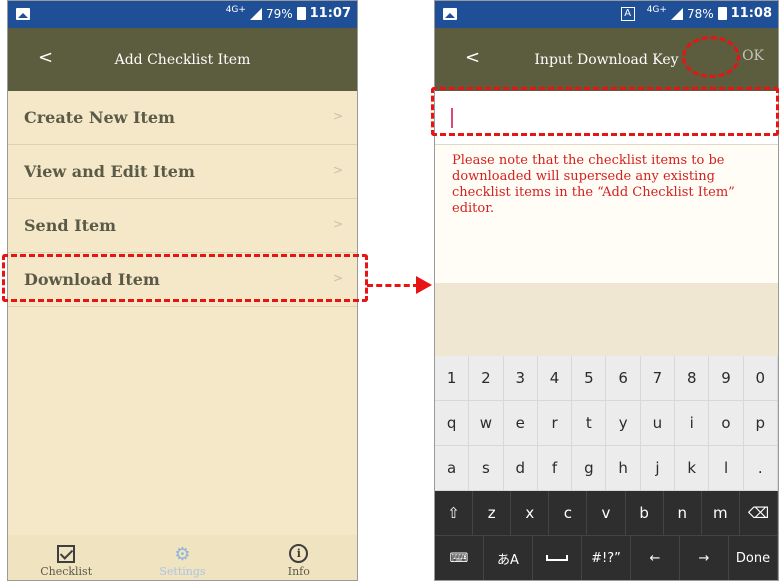 This screenshot has width=779, height=581. What do you see at coordinates (521, 468) in the screenshot?
I see `key: d` at bounding box center [521, 468].